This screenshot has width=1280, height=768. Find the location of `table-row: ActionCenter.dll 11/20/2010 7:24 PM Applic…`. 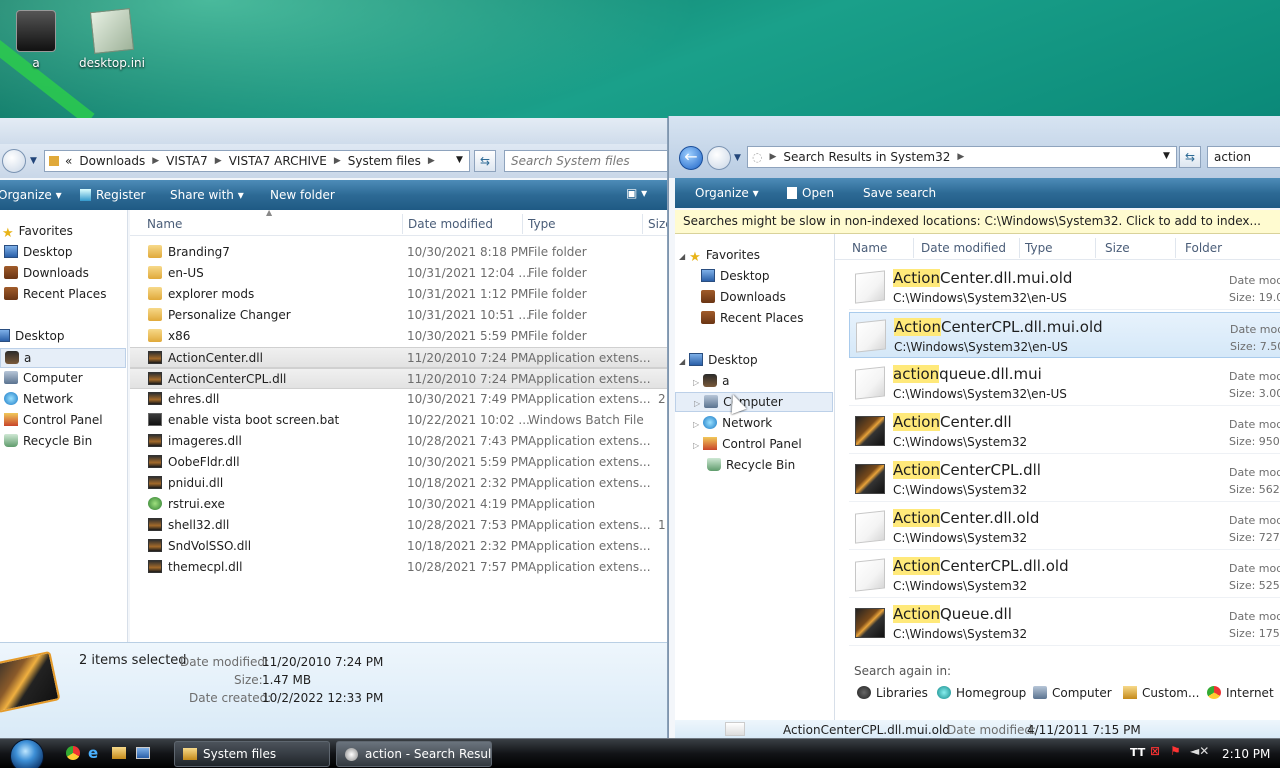

table-row: ActionCenter.dll 11/20/2010 7:24 PM Applic… is located at coordinates (398, 357).